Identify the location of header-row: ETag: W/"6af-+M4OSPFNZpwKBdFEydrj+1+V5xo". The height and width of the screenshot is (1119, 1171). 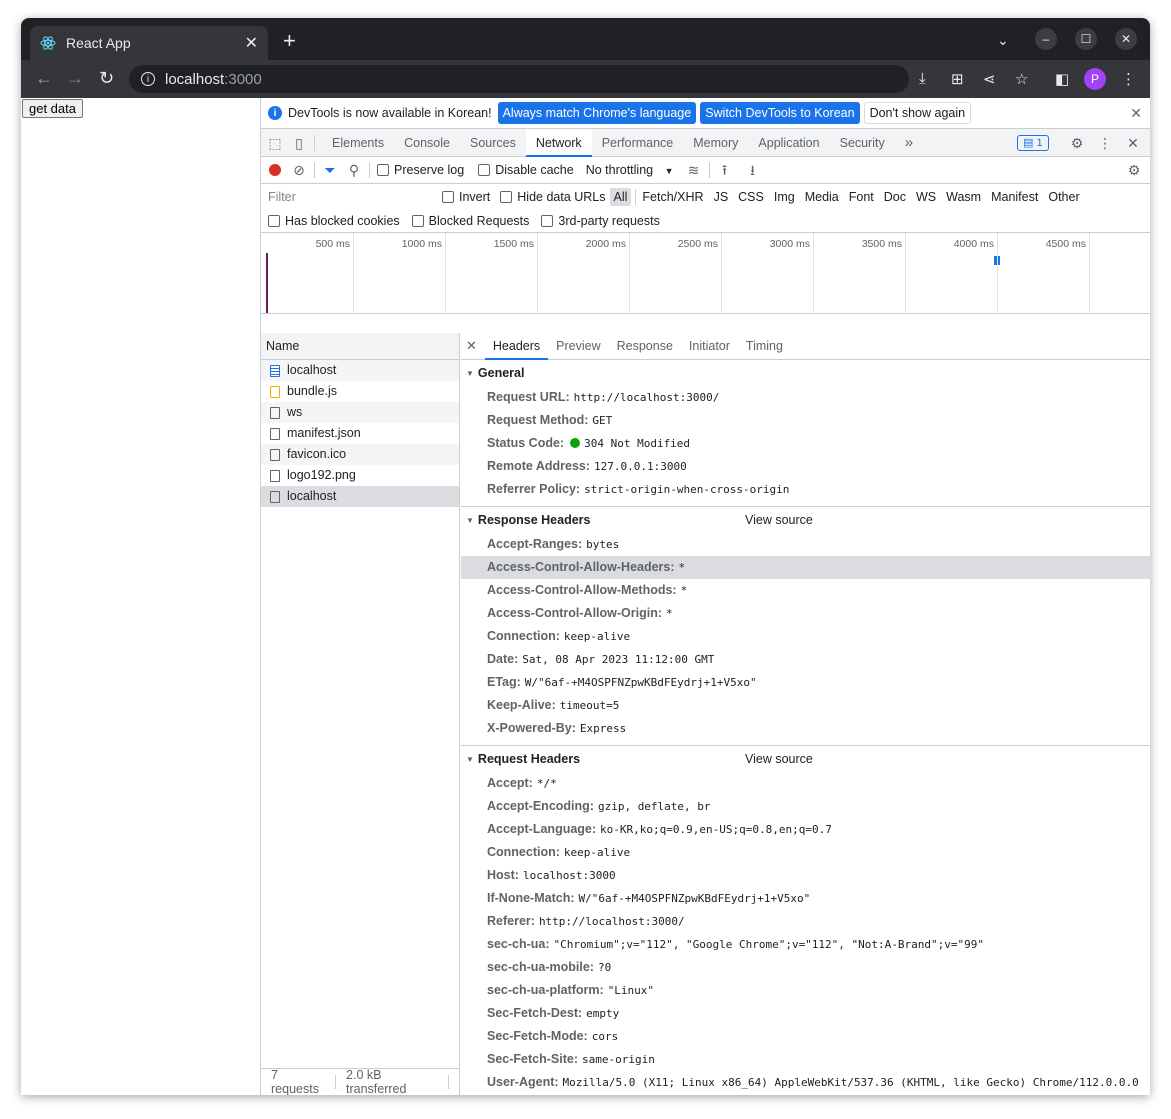
(805, 682).